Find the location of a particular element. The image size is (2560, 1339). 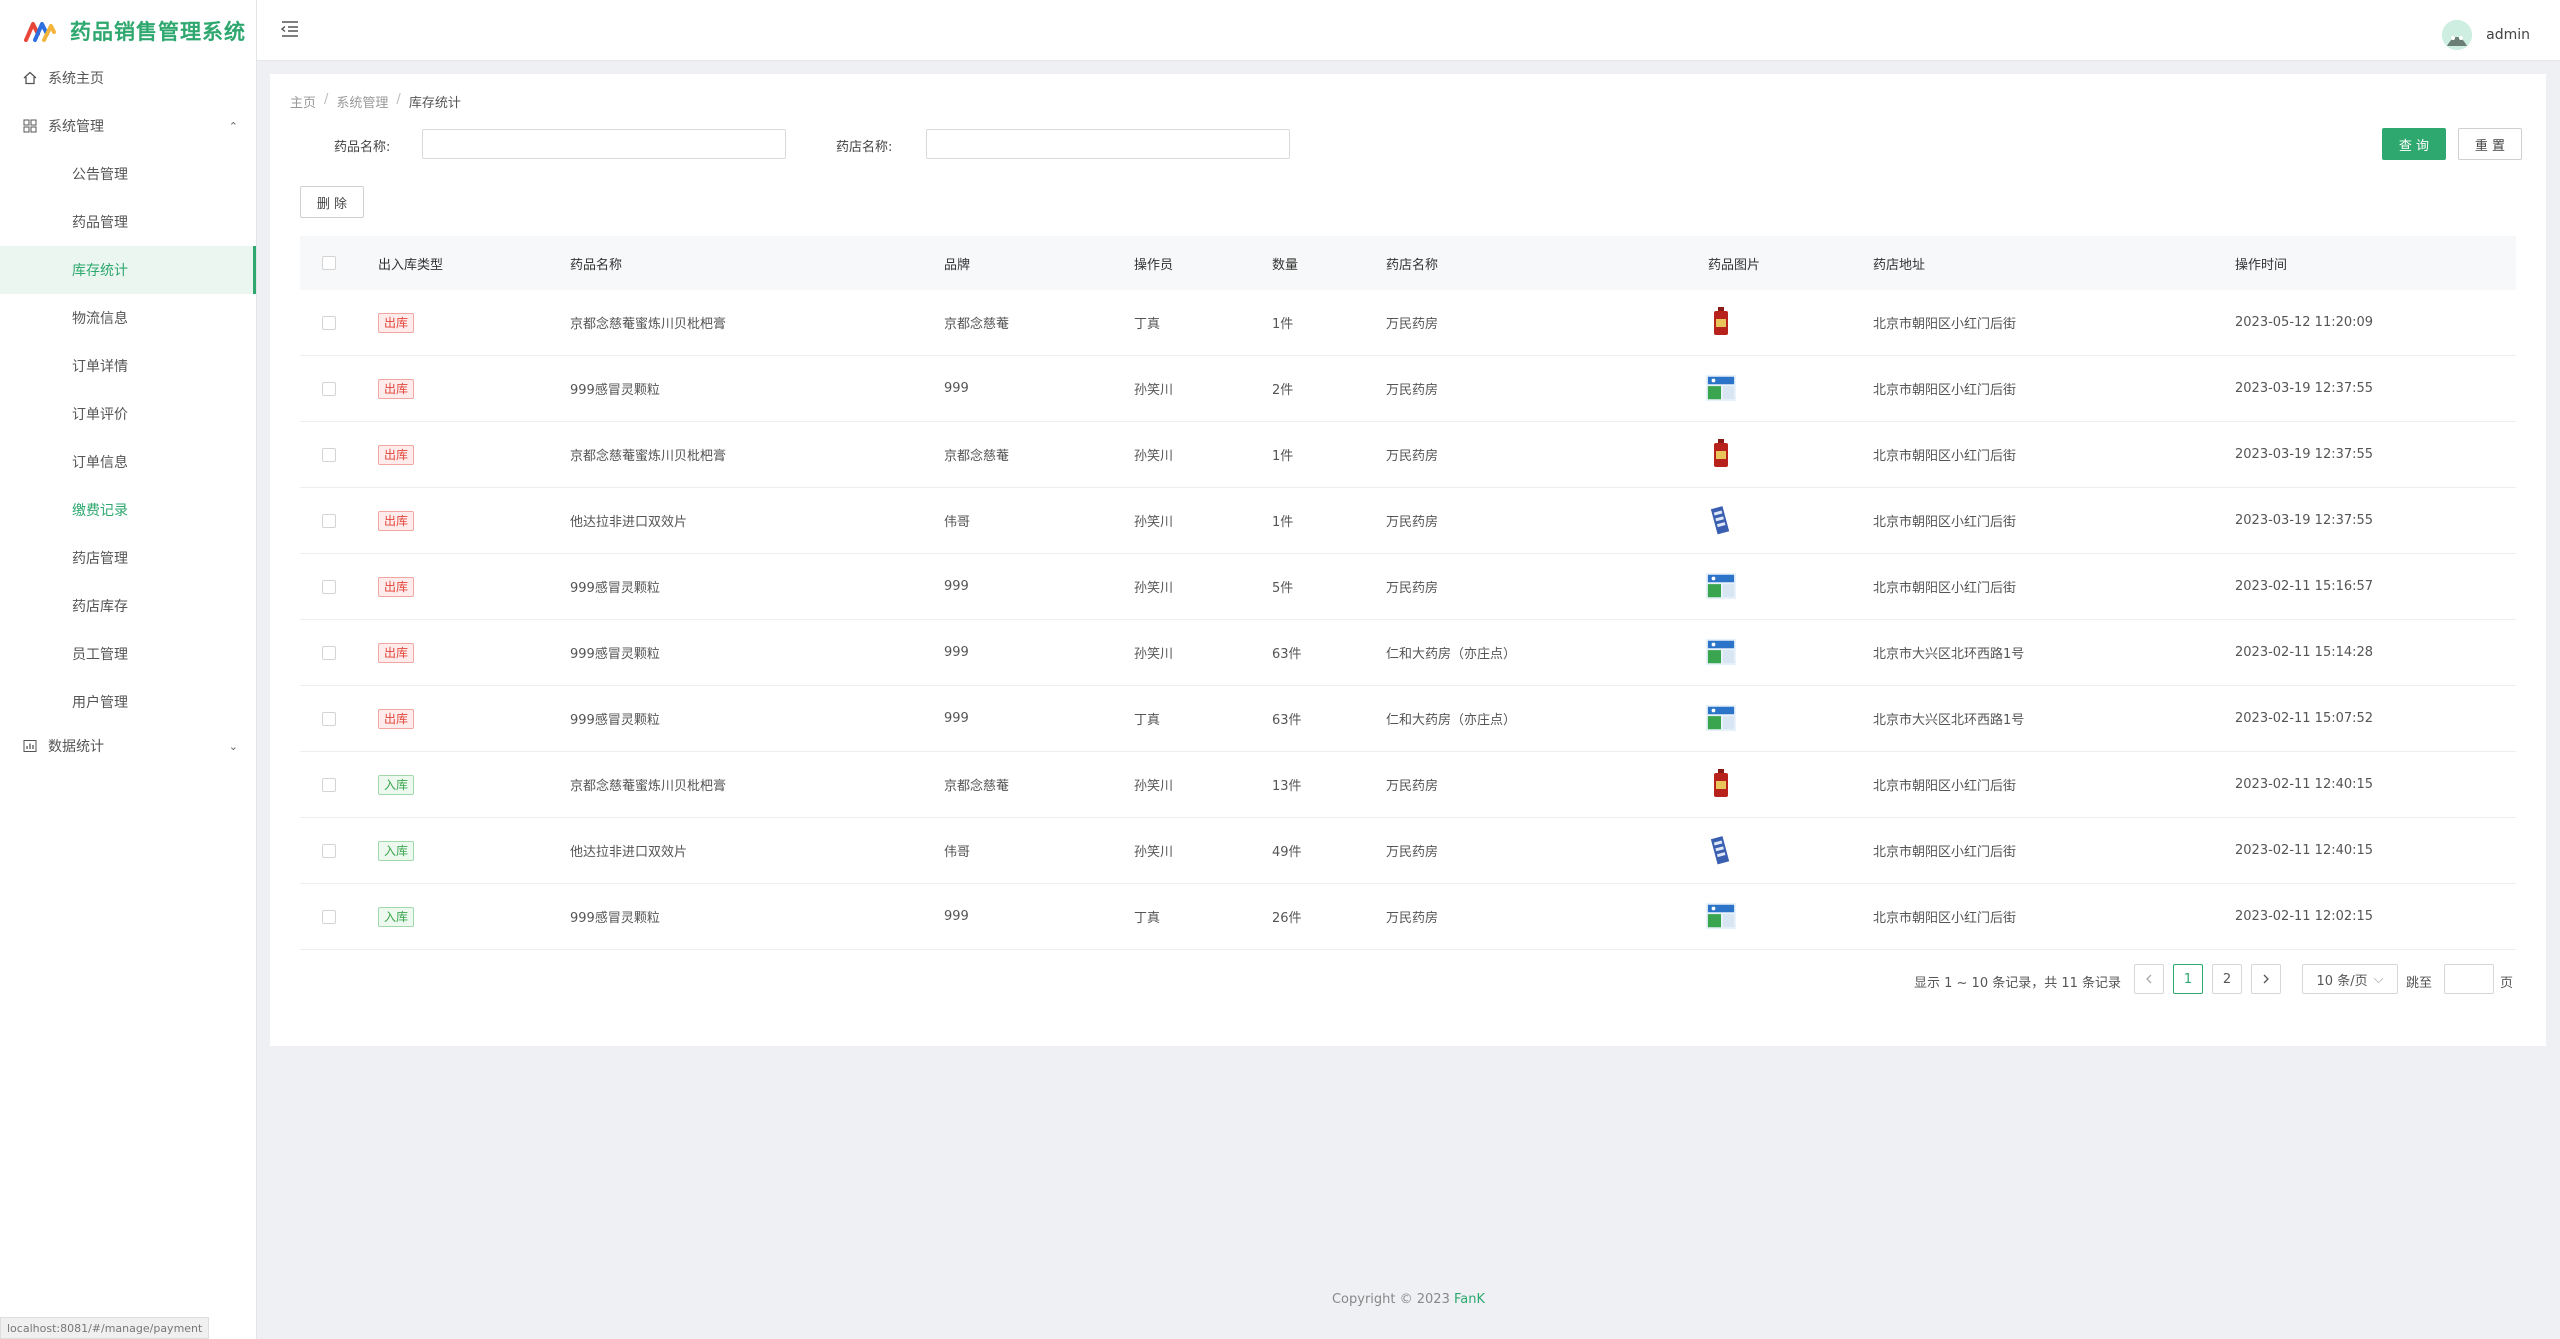

sidebar-item-logistics: 物流信息 is located at coordinates (128, 318).